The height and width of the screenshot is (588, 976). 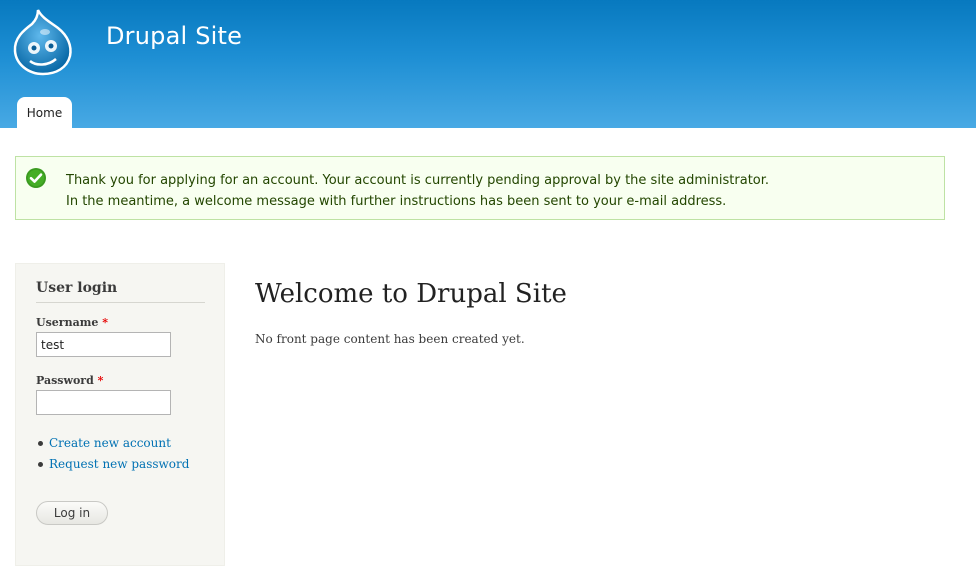 I want to click on log-in-button: Log in, so click(x=72, y=513).